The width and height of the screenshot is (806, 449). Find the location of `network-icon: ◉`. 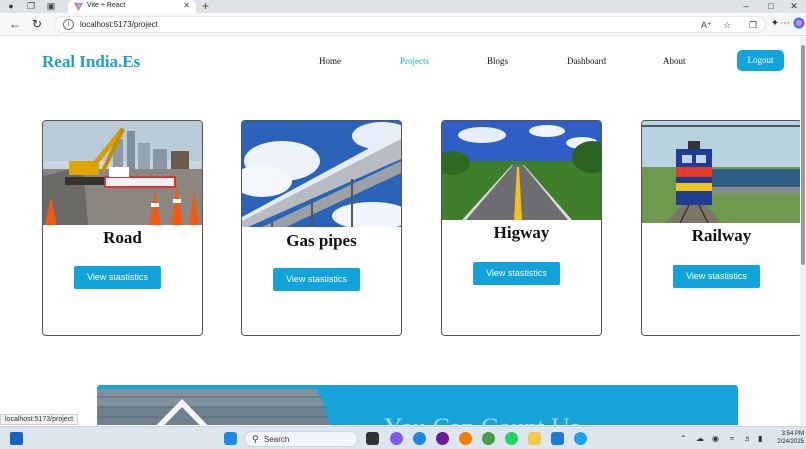

network-icon: ◉ is located at coordinates (715, 438).